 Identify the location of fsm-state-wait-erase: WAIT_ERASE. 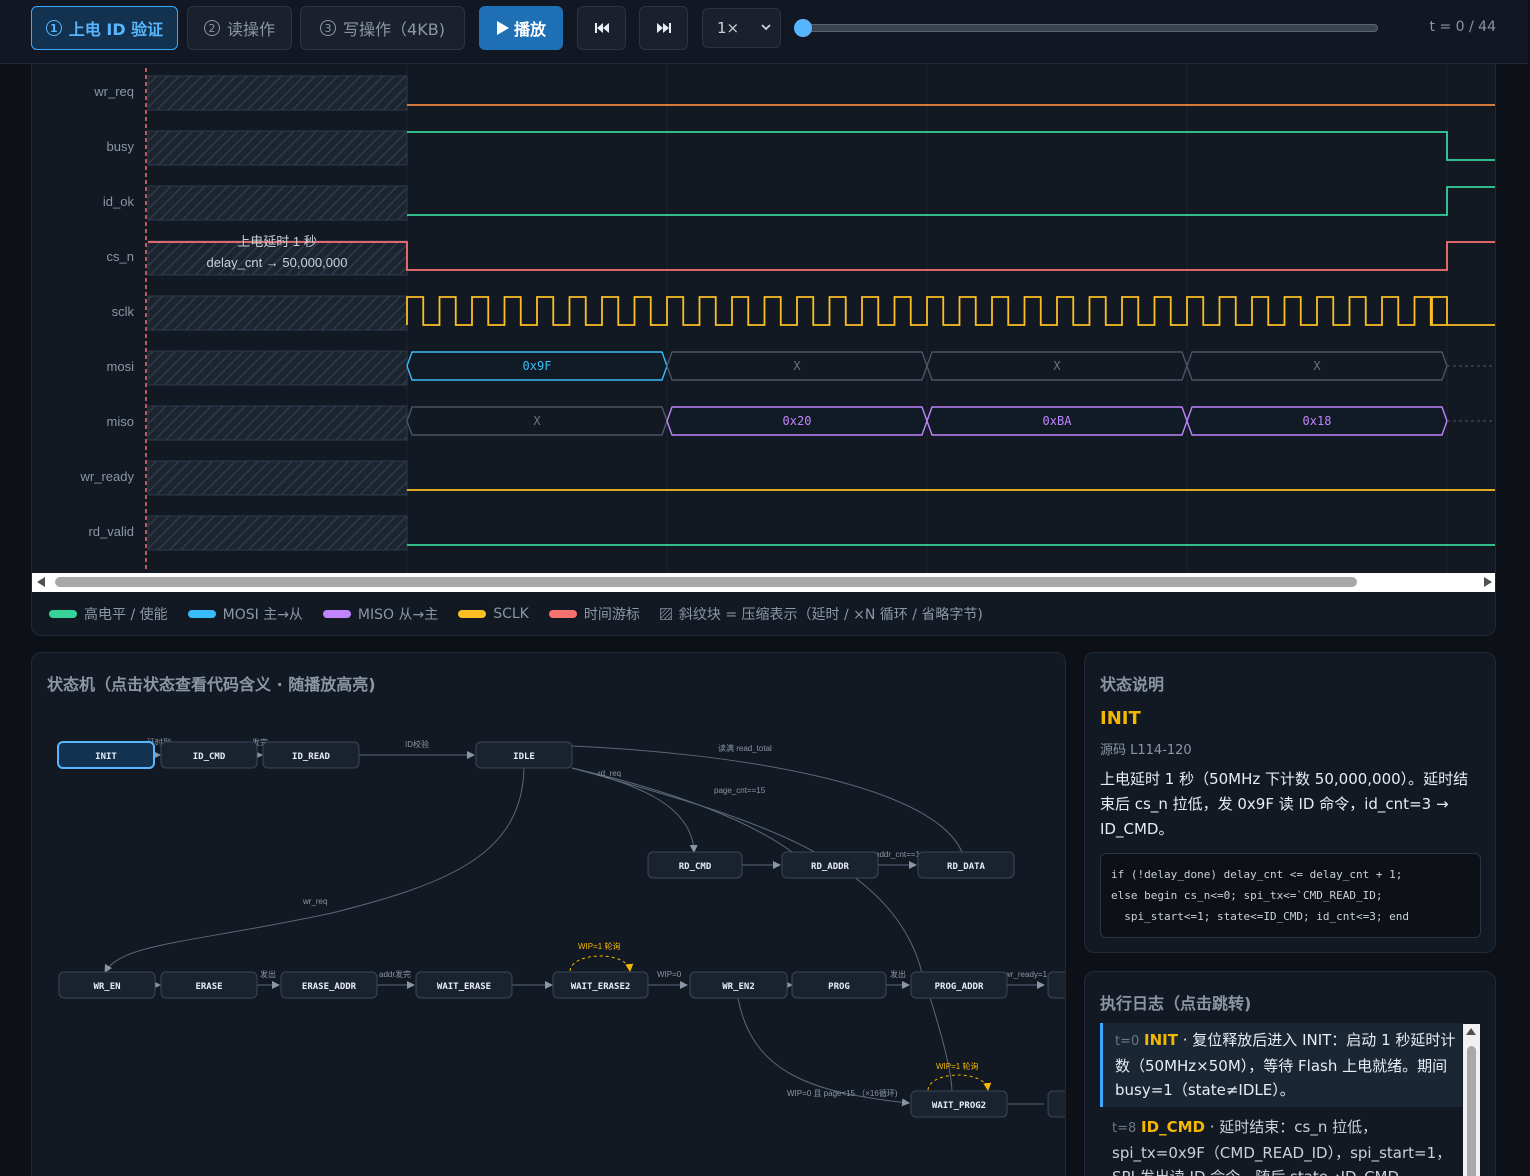
(464, 985).